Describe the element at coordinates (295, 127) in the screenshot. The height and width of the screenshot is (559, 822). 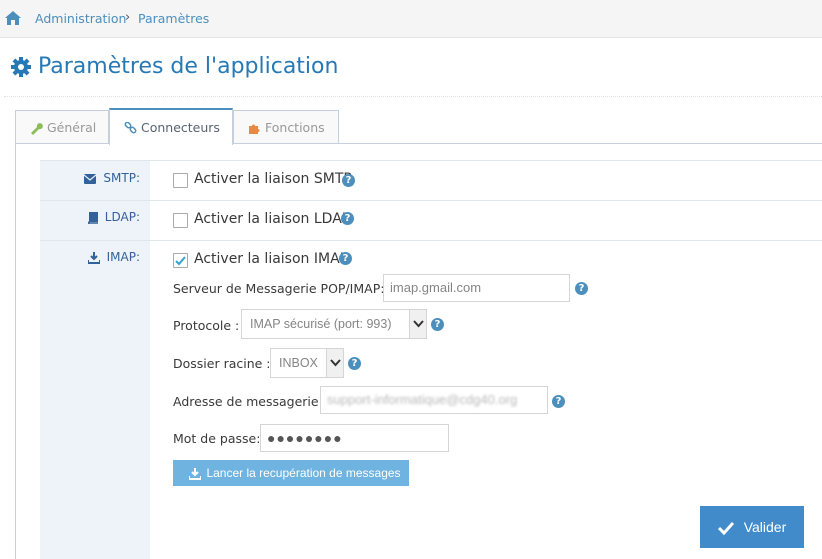
I see `tab-fonctions-label: Fonctions` at that location.